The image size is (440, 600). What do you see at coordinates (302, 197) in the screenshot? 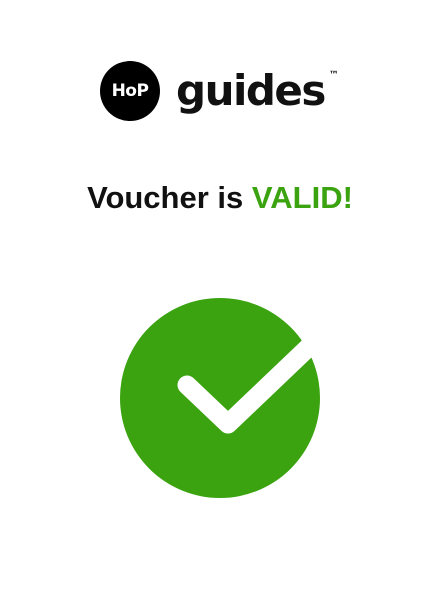
I see `status-valid-text: VALID!` at bounding box center [302, 197].